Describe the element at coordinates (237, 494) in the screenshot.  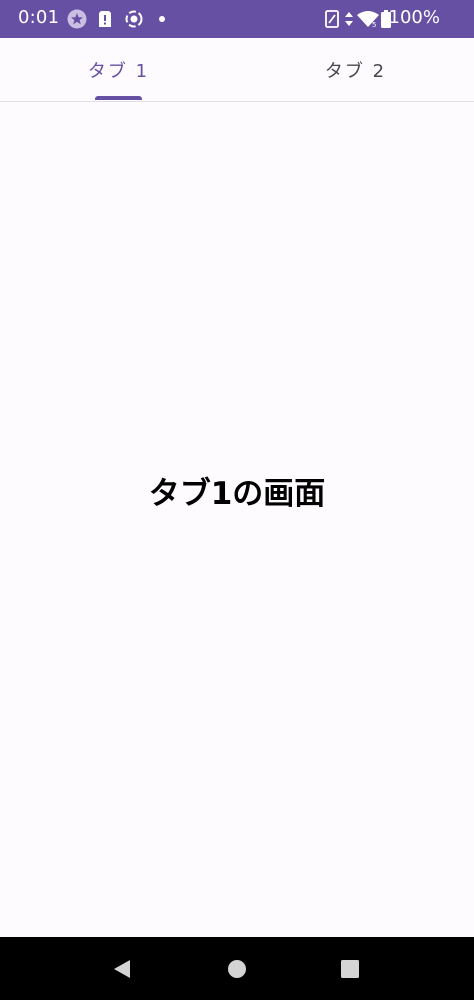
I see `screen-title: タブ1の画面` at that location.